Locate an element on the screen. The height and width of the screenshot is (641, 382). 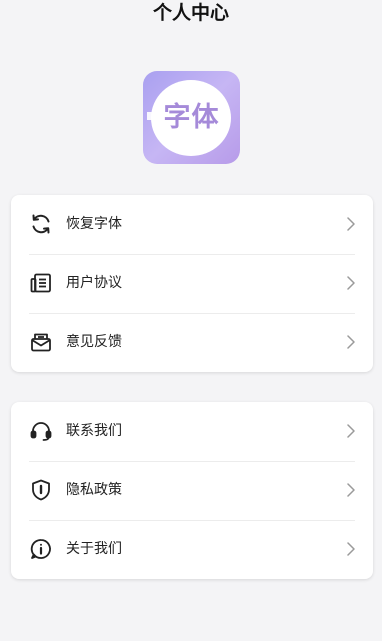
info-icon is located at coordinates (41, 549).